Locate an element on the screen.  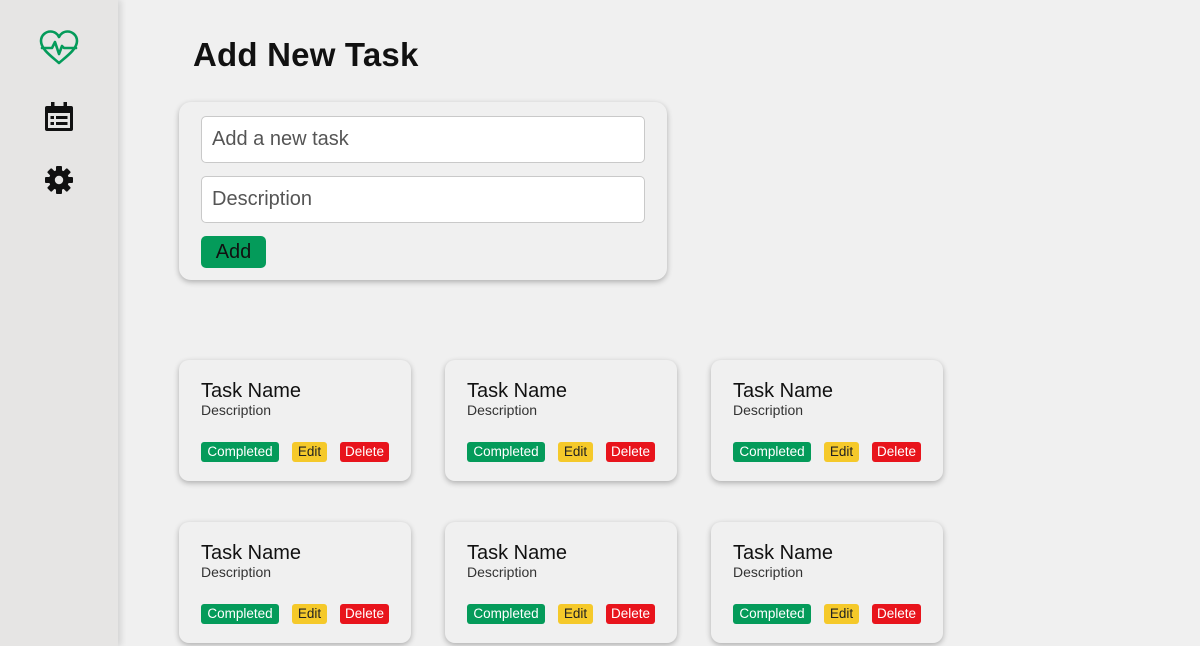
sidebar is located at coordinates (59, 323).